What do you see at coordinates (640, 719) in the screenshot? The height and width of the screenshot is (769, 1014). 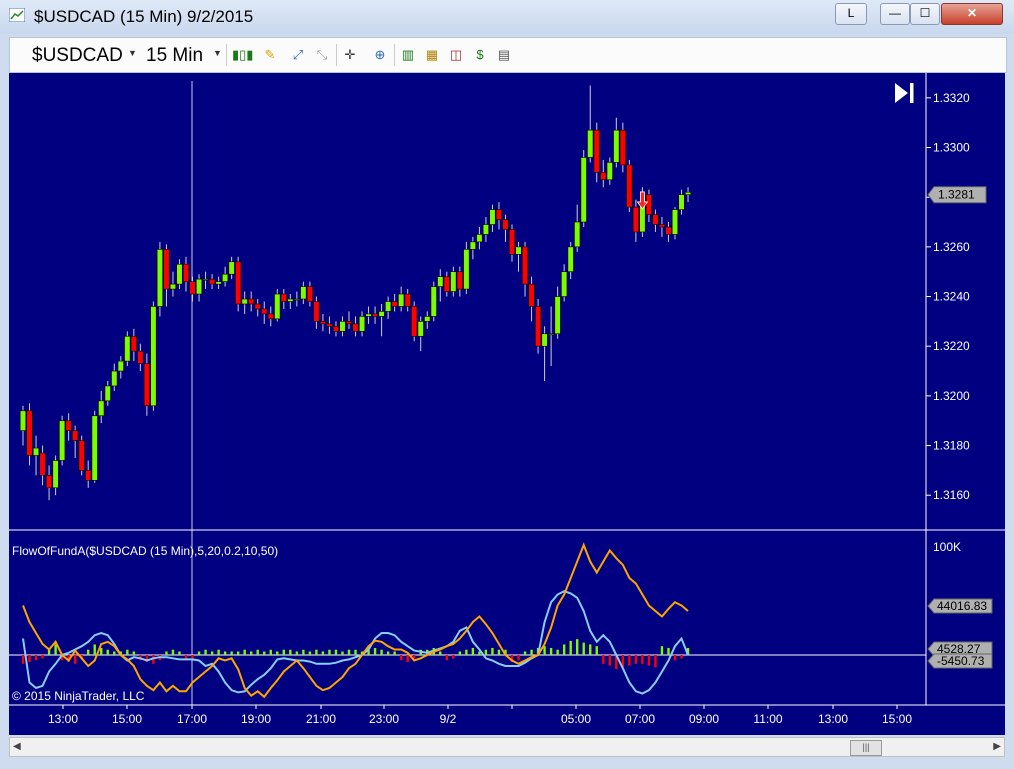 I see `time-tick-label: 07:00` at bounding box center [640, 719].